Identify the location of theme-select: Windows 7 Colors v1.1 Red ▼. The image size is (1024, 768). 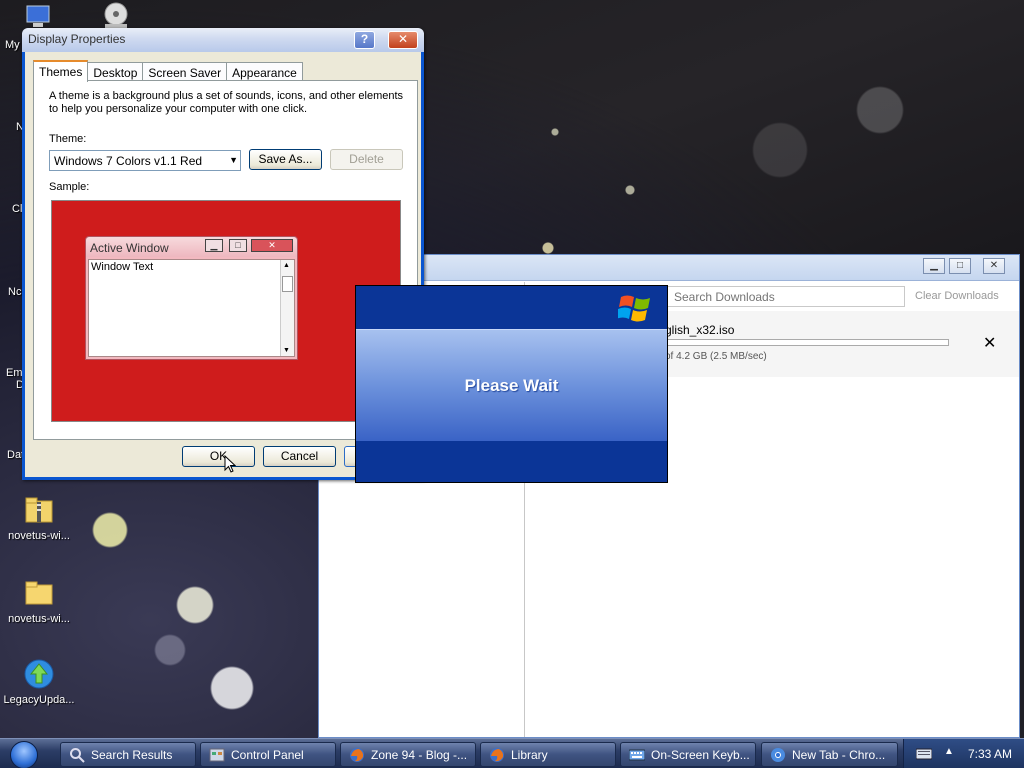
(145, 160).